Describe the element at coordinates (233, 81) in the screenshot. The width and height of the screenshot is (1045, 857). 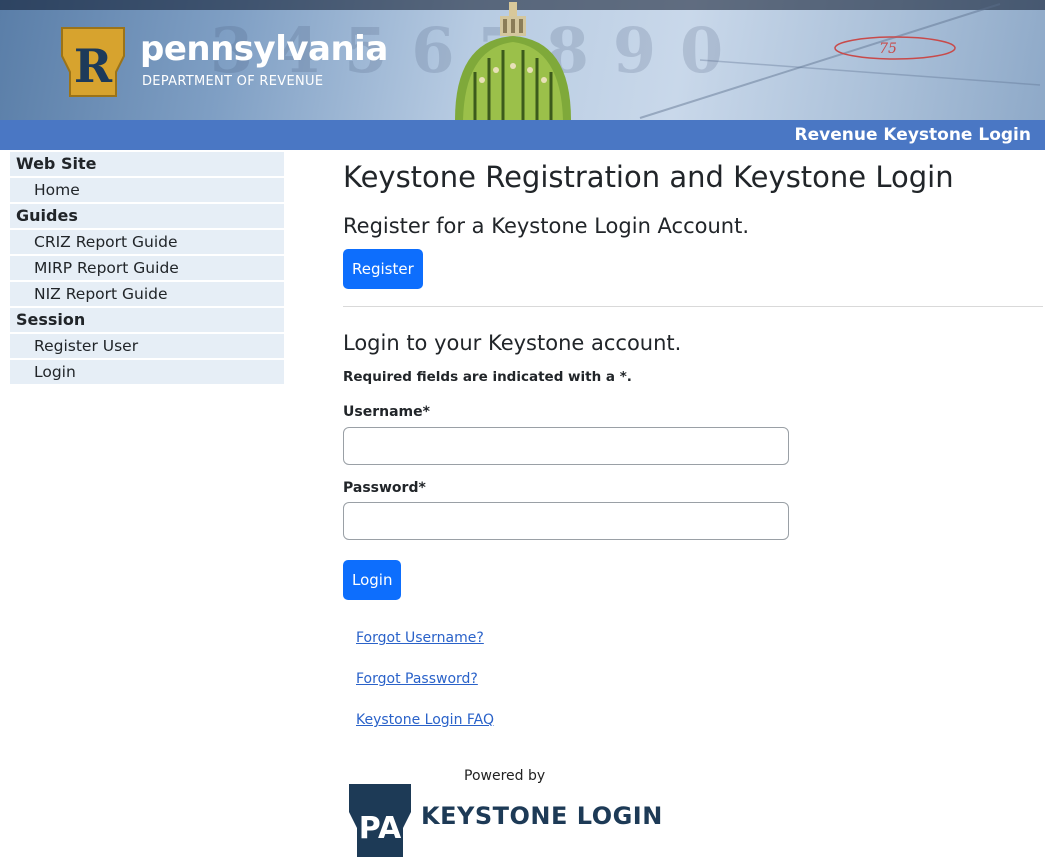
I see `department-name: DEPARTMENT OF REVENUE` at that location.